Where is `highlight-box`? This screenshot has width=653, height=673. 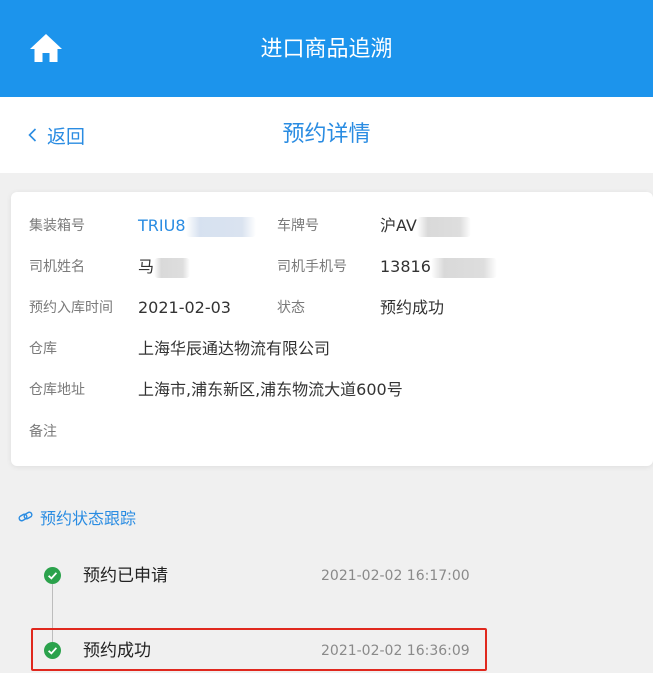 highlight-box is located at coordinates (259, 649).